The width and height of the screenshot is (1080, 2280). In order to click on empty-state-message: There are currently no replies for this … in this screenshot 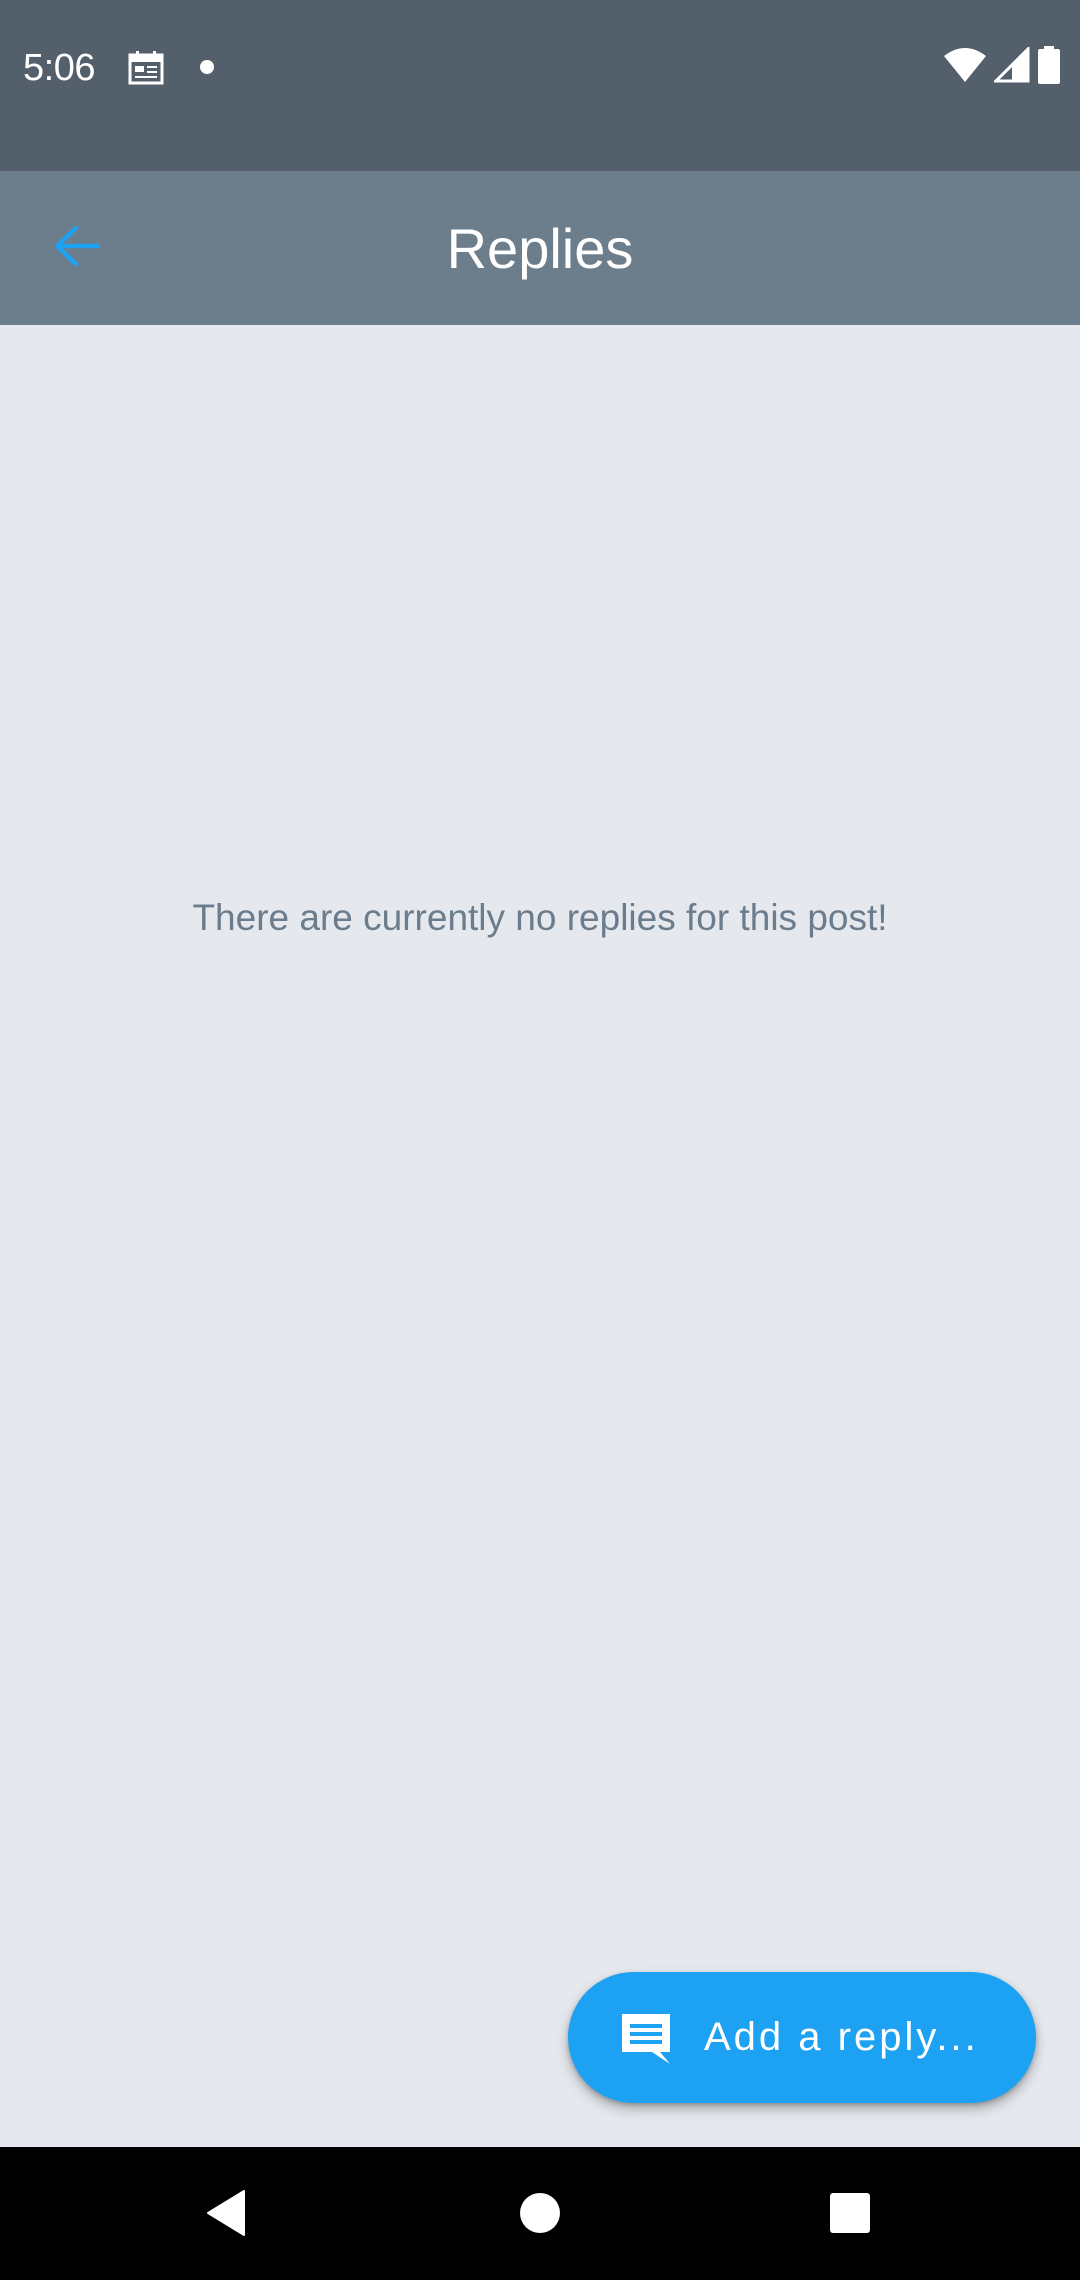, I will do `click(540, 917)`.